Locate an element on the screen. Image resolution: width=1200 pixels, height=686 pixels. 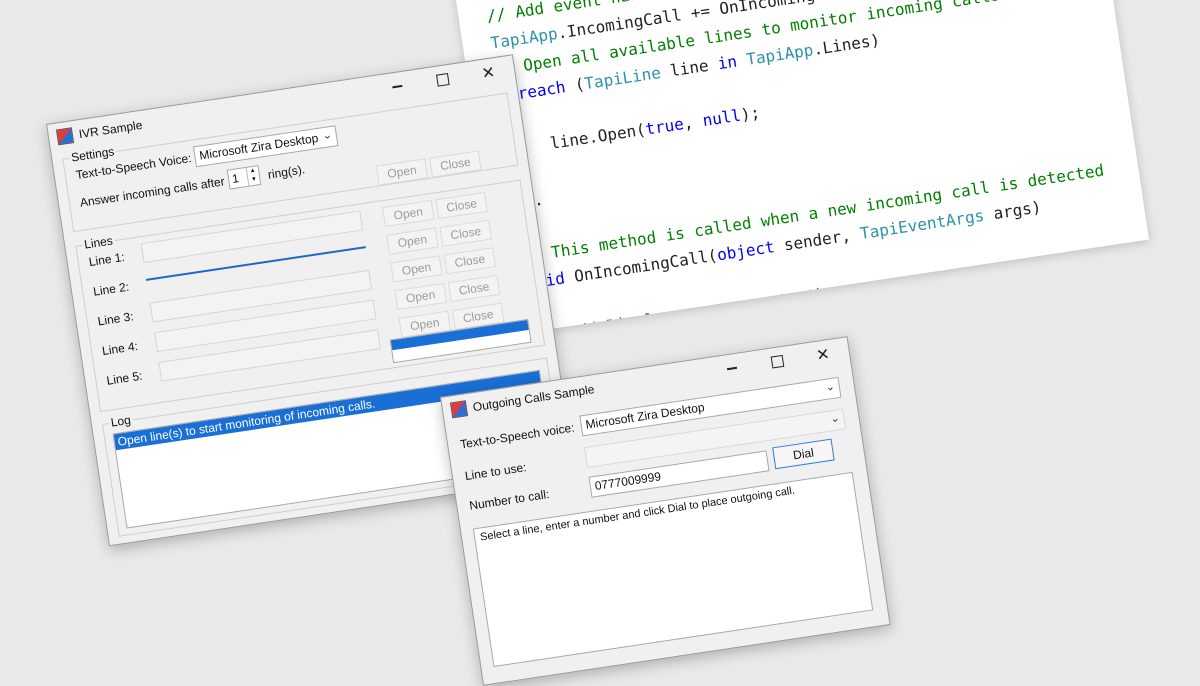
code-token: line is located at coordinates (689, 68).